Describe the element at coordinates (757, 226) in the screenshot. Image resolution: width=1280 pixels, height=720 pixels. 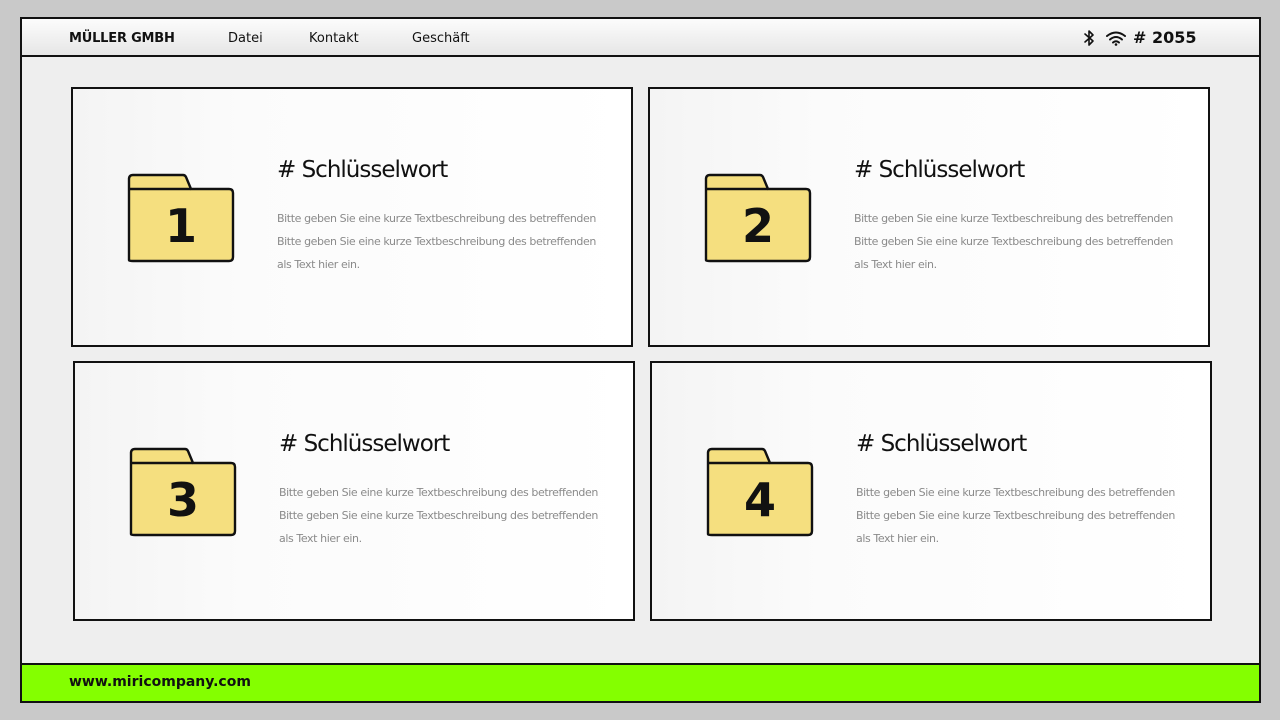
I see `folder-number: 2` at that location.